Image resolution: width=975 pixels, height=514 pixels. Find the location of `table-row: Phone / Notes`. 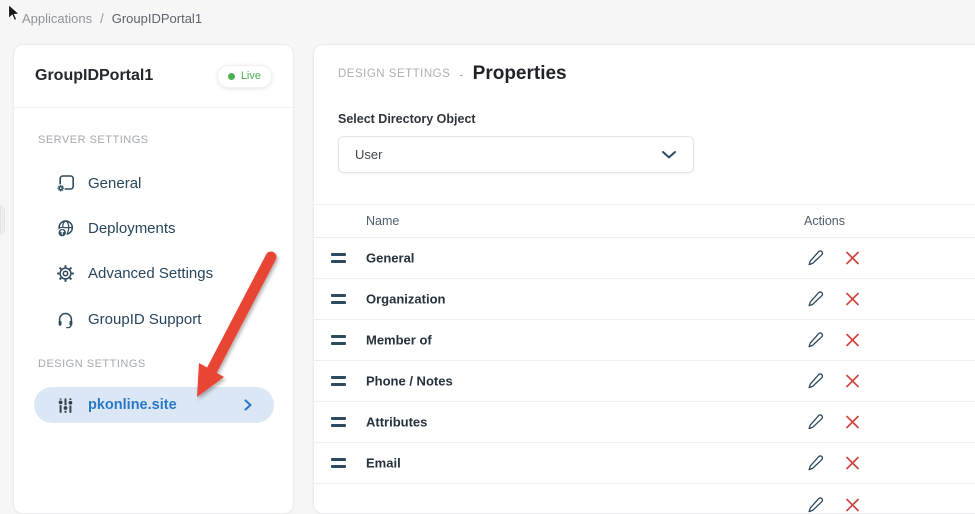

table-row: Phone / Notes is located at coordinates (644, 381).